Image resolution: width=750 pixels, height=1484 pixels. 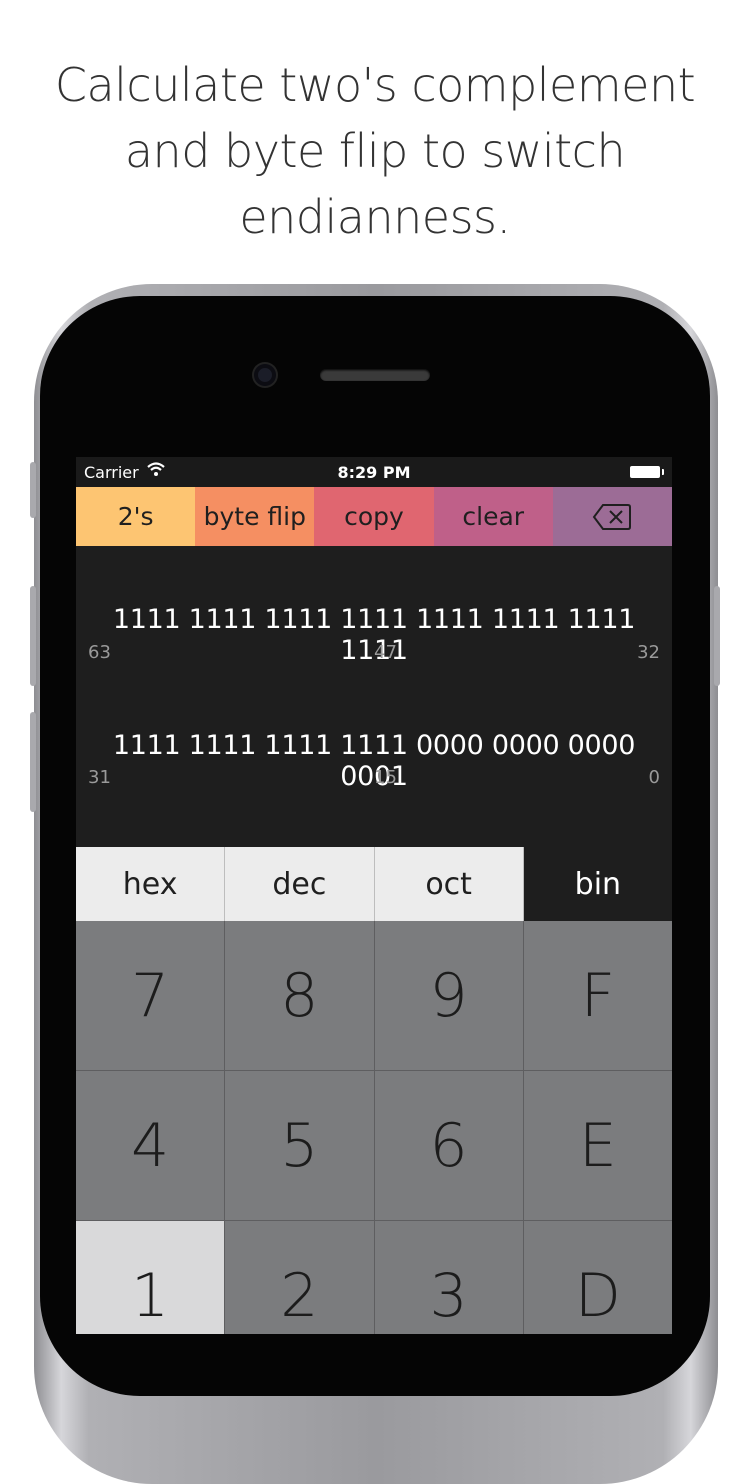 What do you see at coordinates (375, 217) in the screenshot?
I see `headline-line-3: endianness.` at bounding box center [375, 217].